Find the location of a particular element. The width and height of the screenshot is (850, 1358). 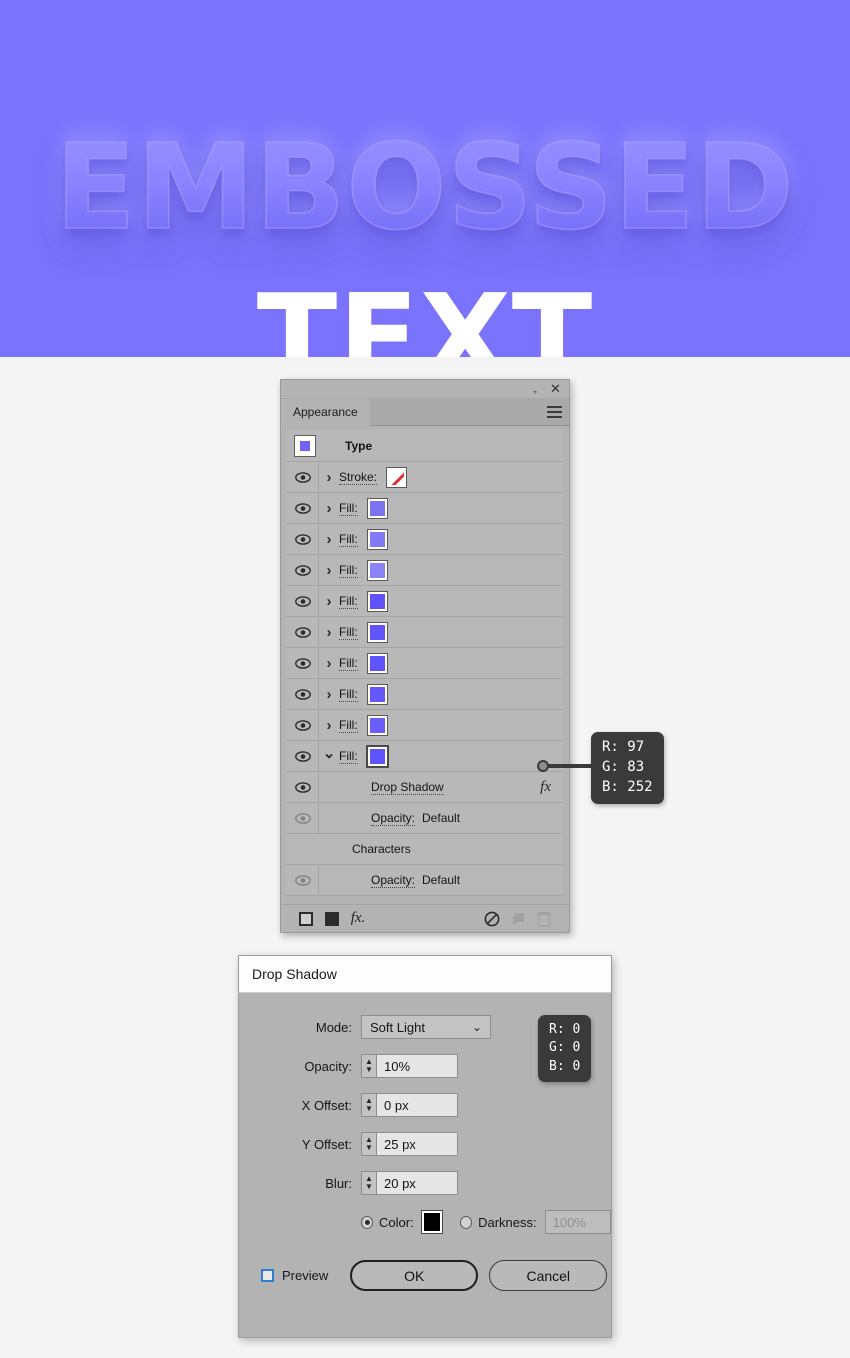

preview-label: Preview is located at coordinates (305, 1275).